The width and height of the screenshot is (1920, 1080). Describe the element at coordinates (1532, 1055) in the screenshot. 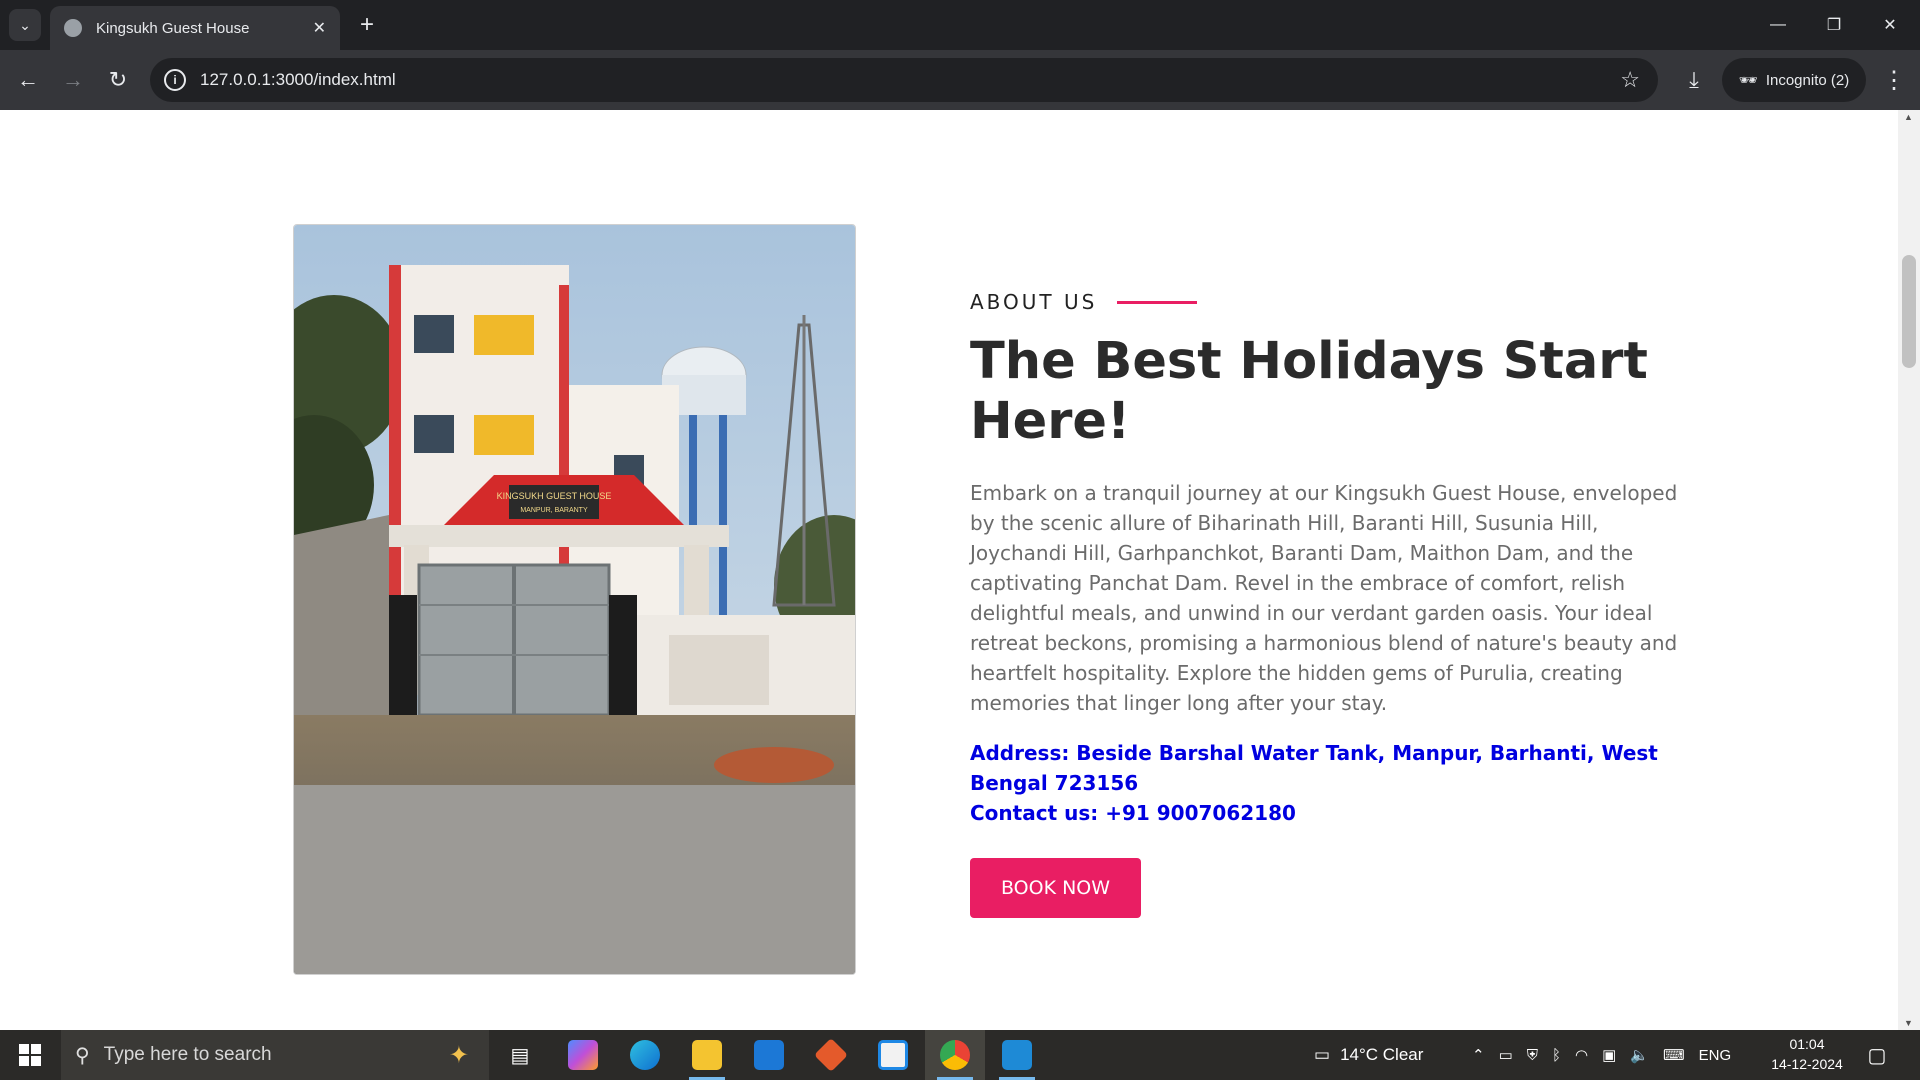

I see `security-icon: ⛨` at that location.